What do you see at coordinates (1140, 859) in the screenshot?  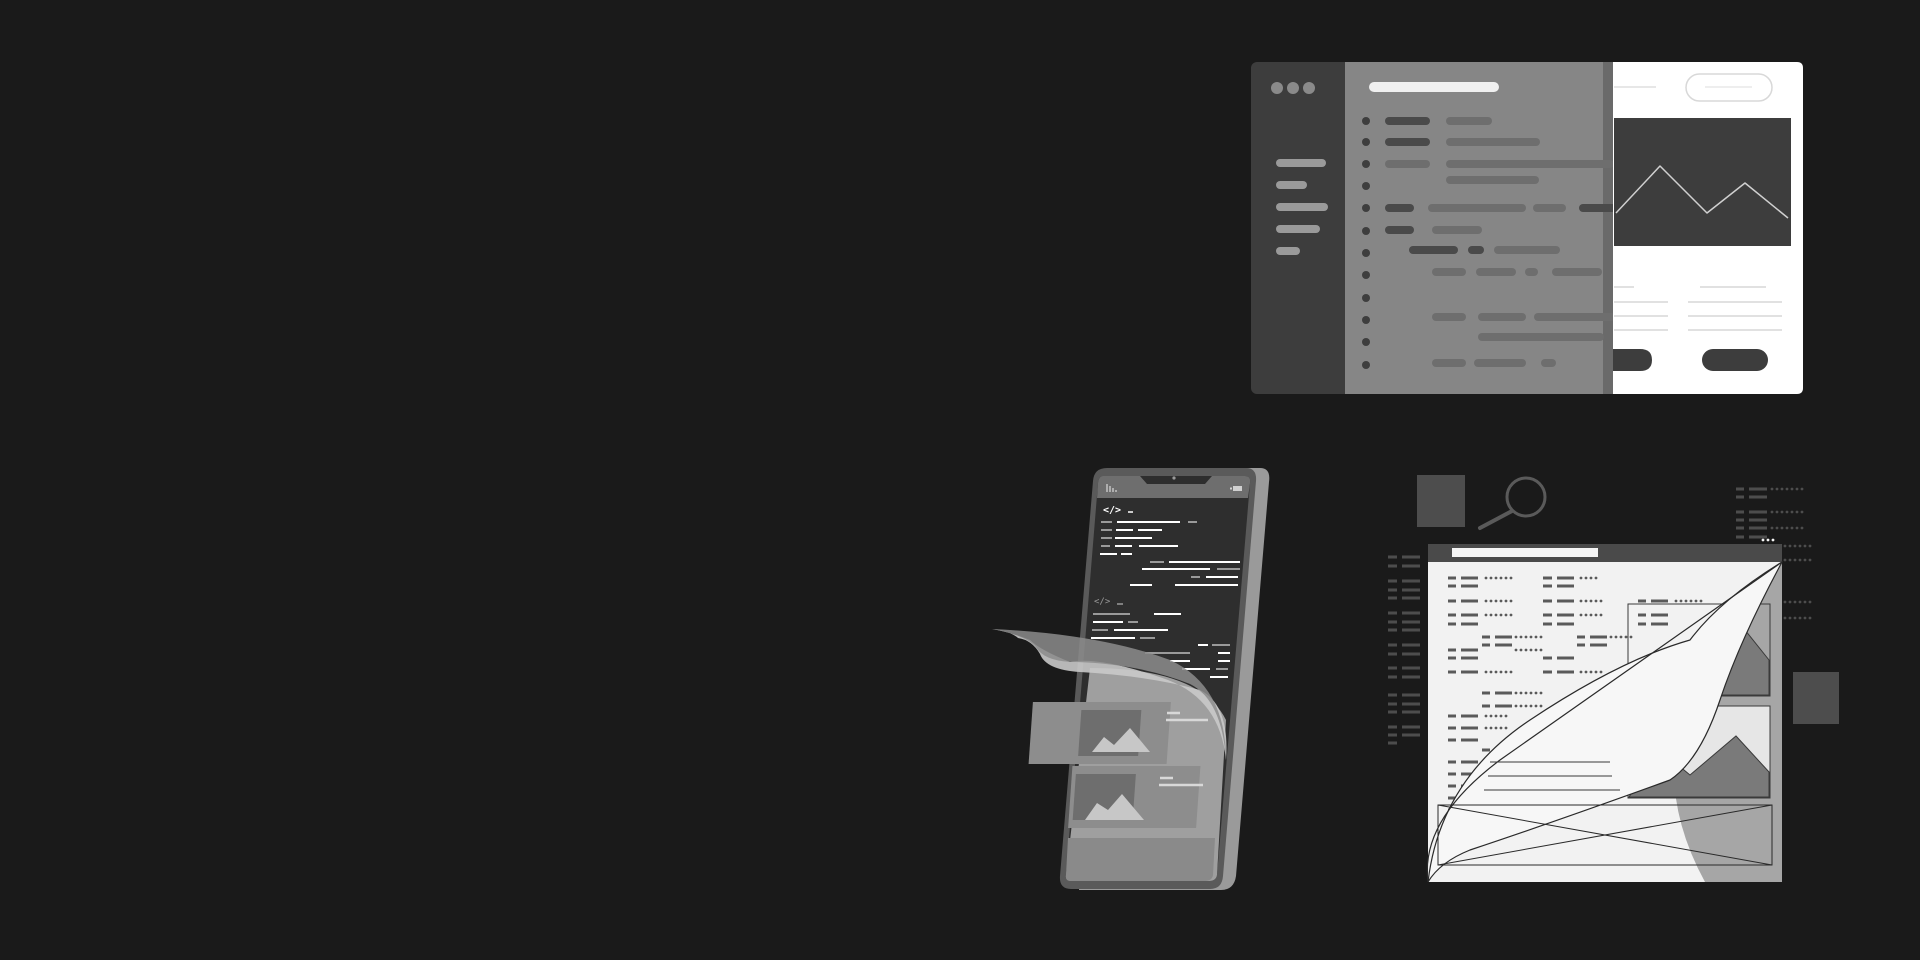 I see `phone-bottom-bar` at bounding box center [1140, 859].